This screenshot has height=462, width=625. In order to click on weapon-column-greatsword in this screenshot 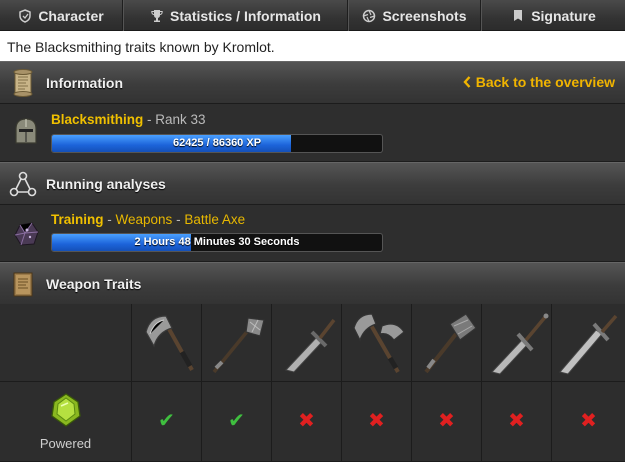, I will do `click(588, 343)`.